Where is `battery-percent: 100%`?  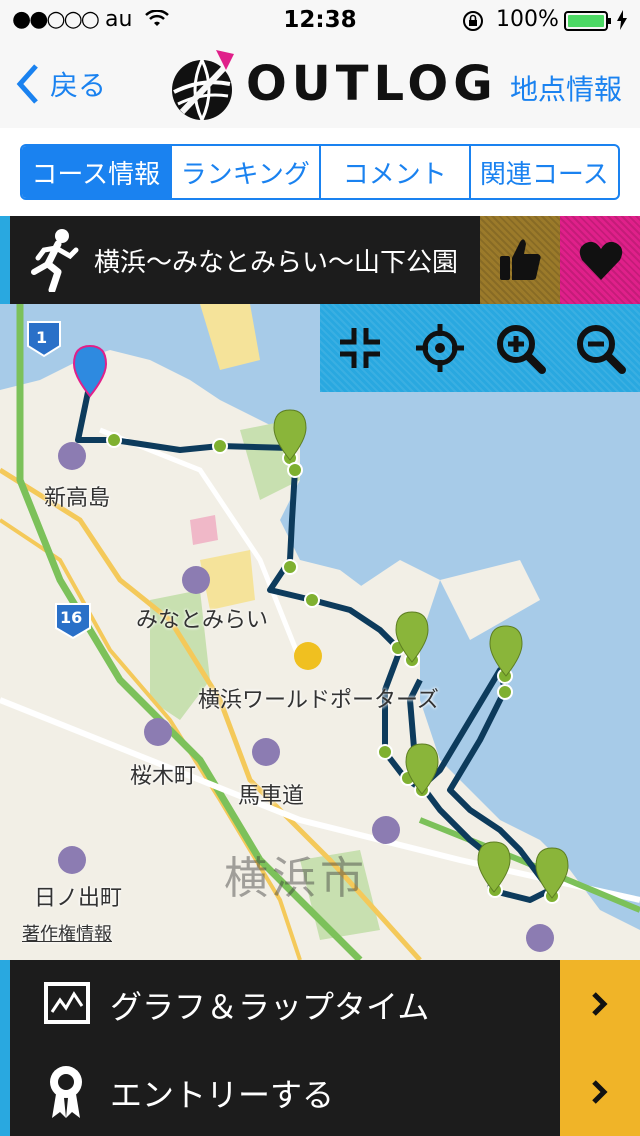 battery-percent: 100% is located at coordinates (527, 19).